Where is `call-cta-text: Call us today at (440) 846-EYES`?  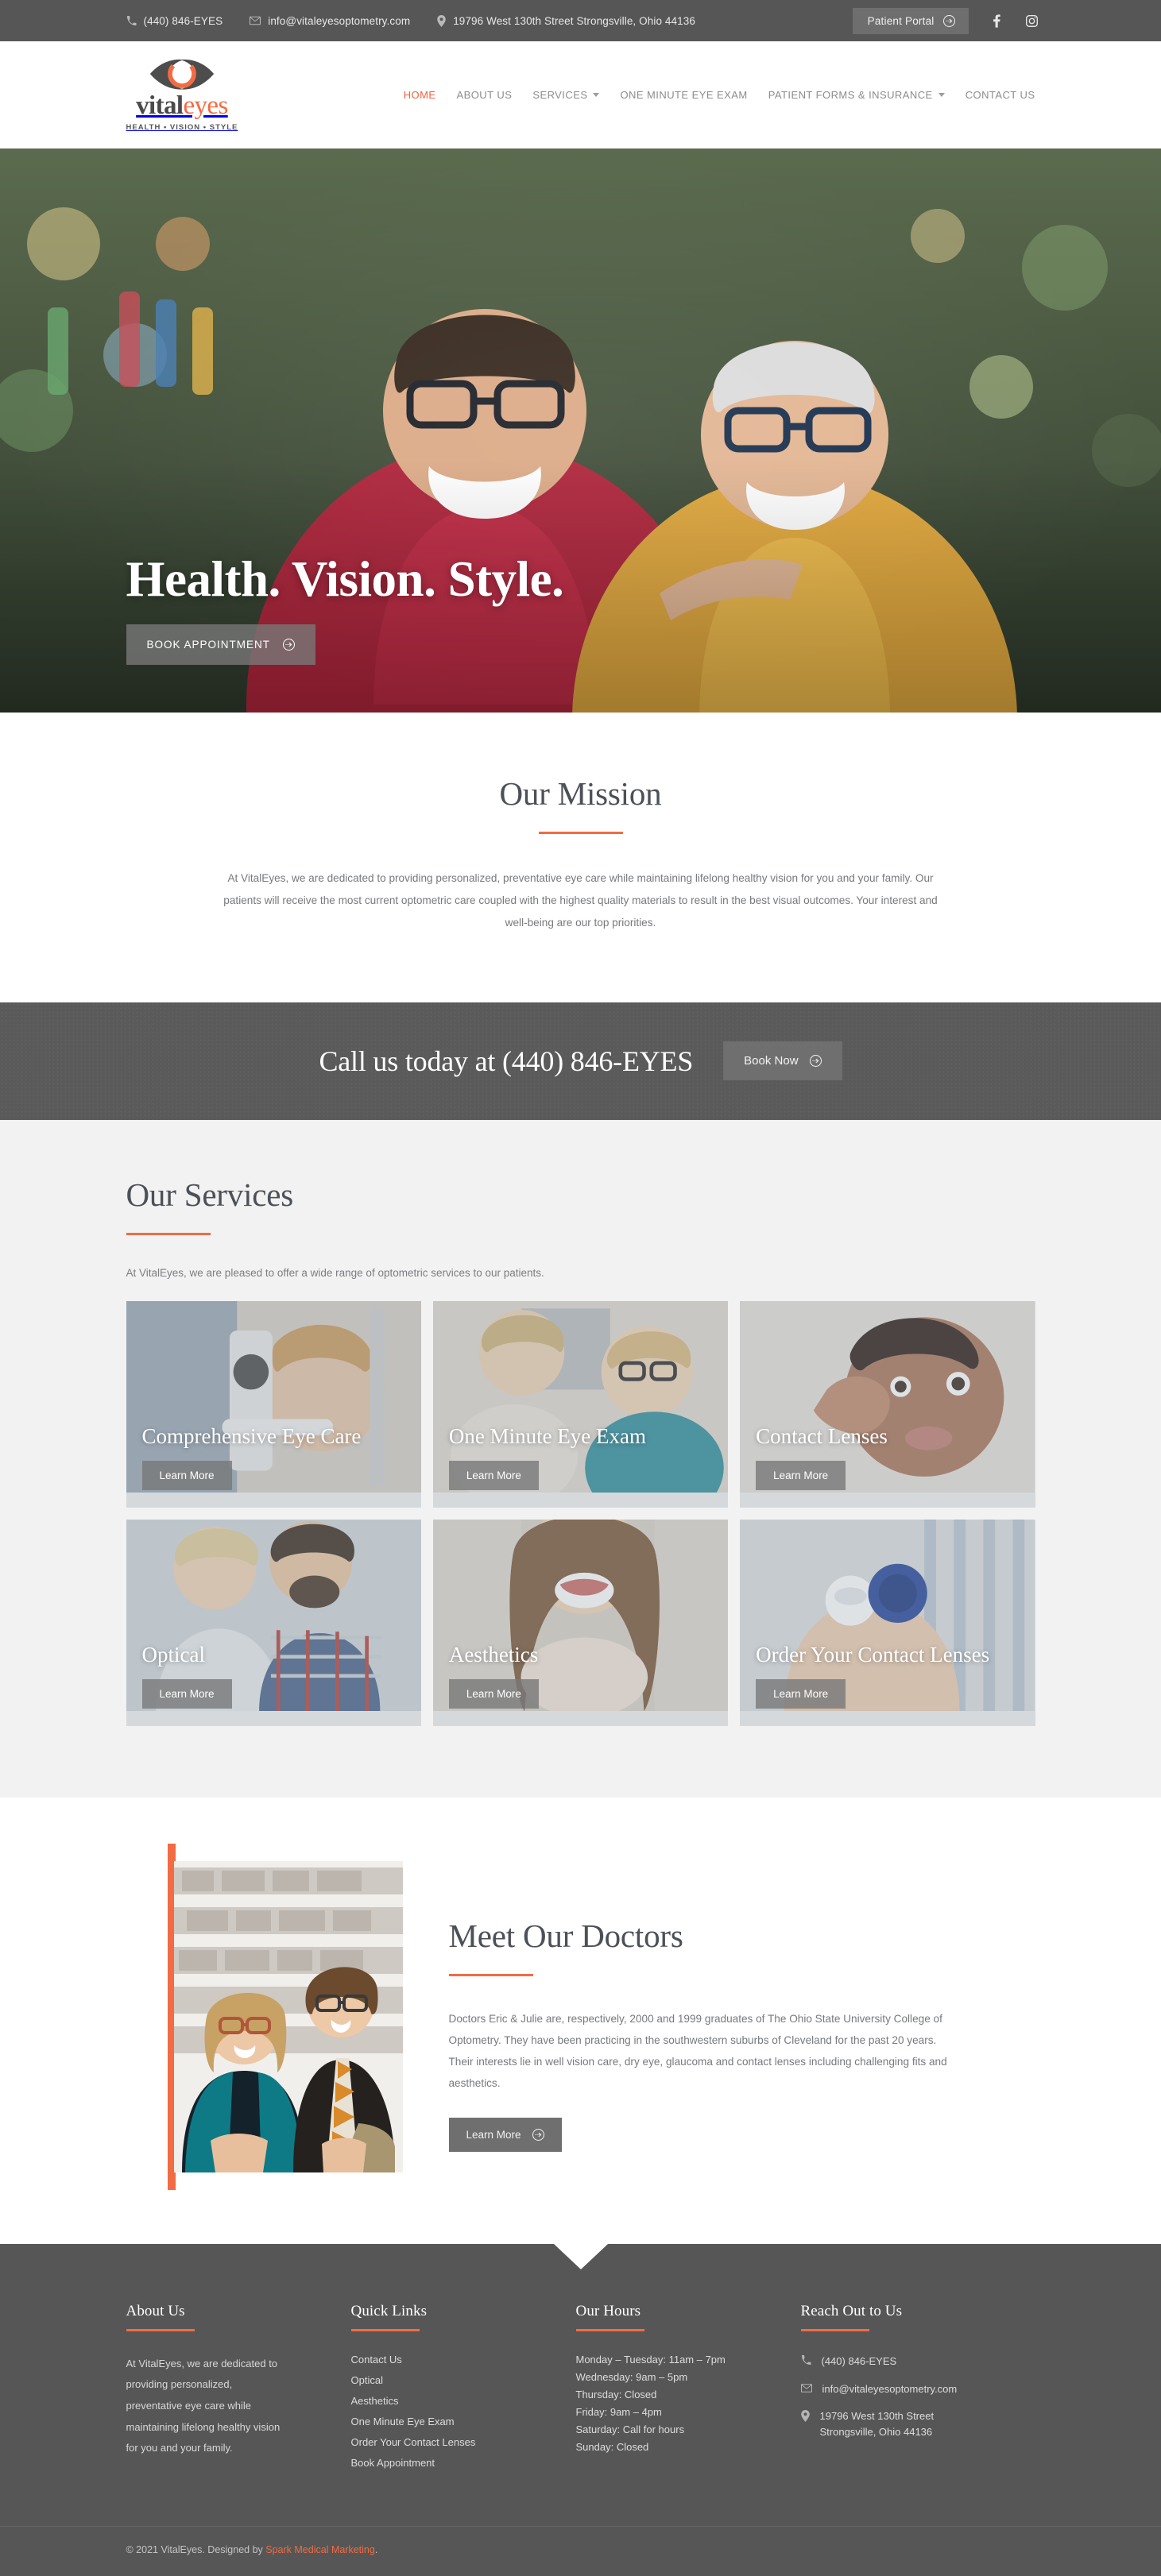 call-cta-text: Call us today at (440) 846-EYES is located at coordinates (506, 1061).